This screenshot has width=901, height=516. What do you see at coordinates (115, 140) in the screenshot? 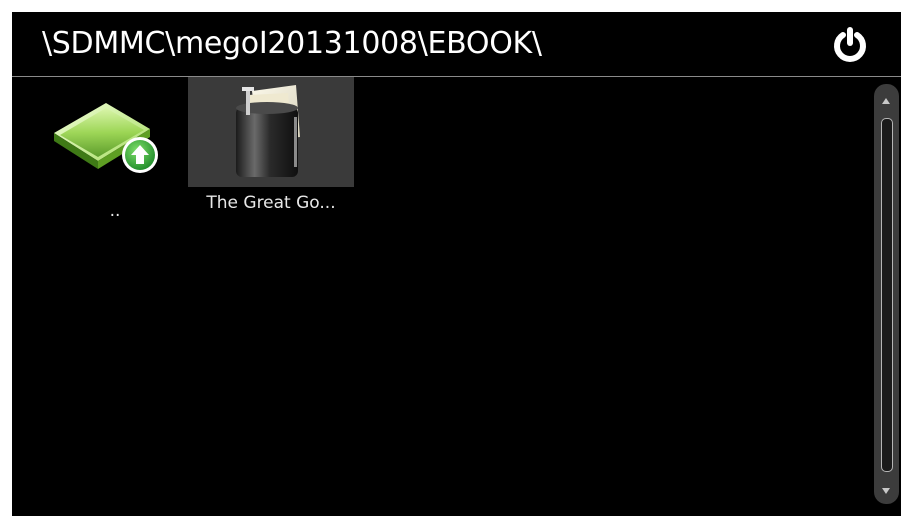
I see `folder-up-icon` at bounding box center [115, 140].